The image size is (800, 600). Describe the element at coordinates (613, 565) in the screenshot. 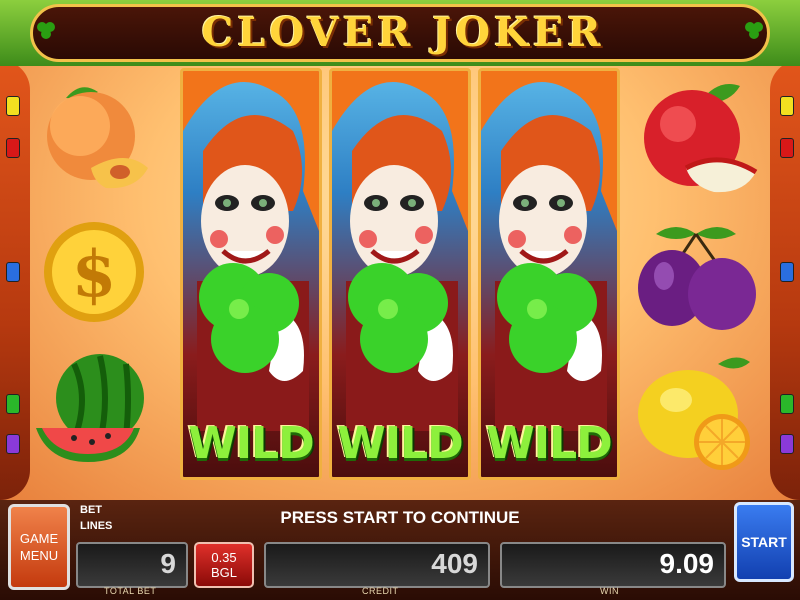

I see `win-display: 9.09` at that location.